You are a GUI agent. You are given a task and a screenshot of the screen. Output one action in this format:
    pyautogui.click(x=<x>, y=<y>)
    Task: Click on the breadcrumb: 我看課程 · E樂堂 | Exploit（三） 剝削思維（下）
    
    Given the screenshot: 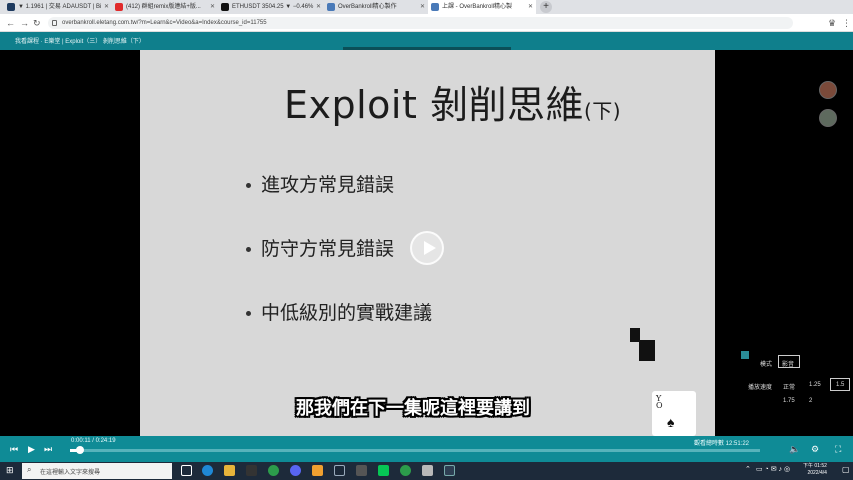 What is the action you would take?
    pyautogui.click(x=80, y=42)
    